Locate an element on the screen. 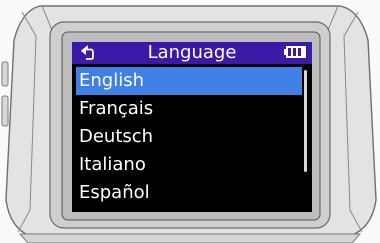 The width and height of the screenshot is (380, 243). language-item-deutsch: Deutsch is located at coordinates (189, 137).